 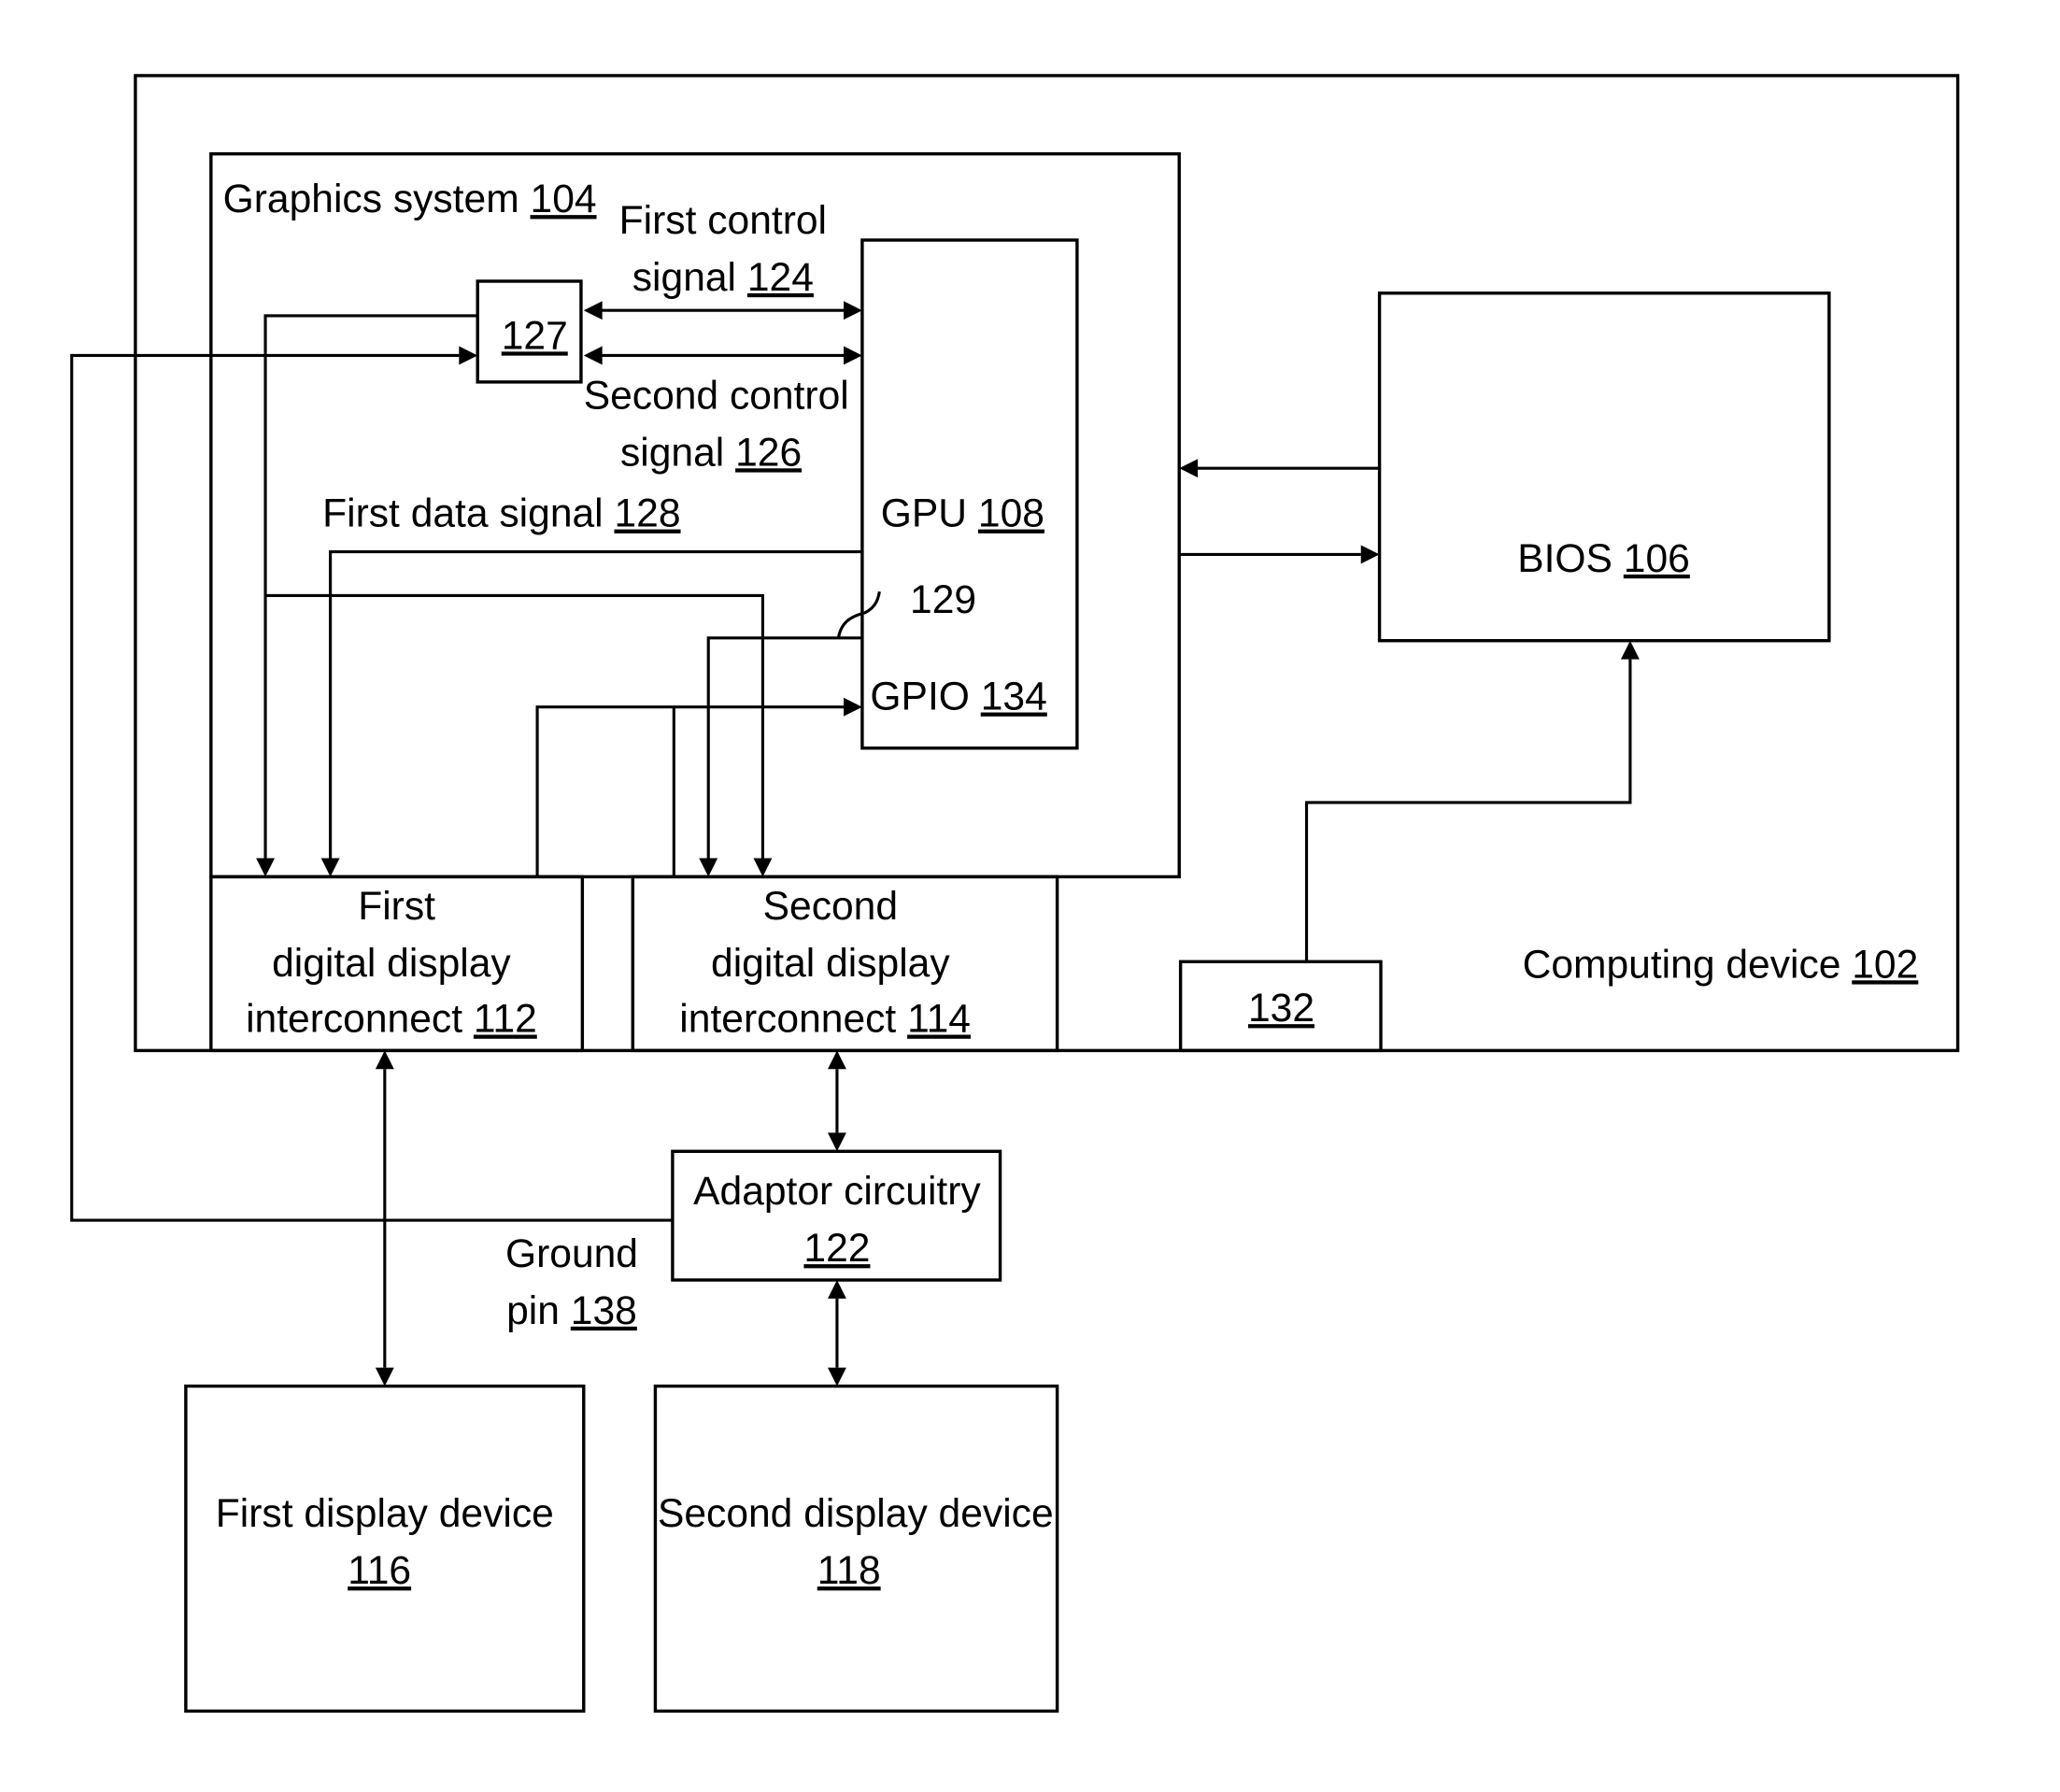 I want to click on first-data-signal-line, so click(x=595, y=704).